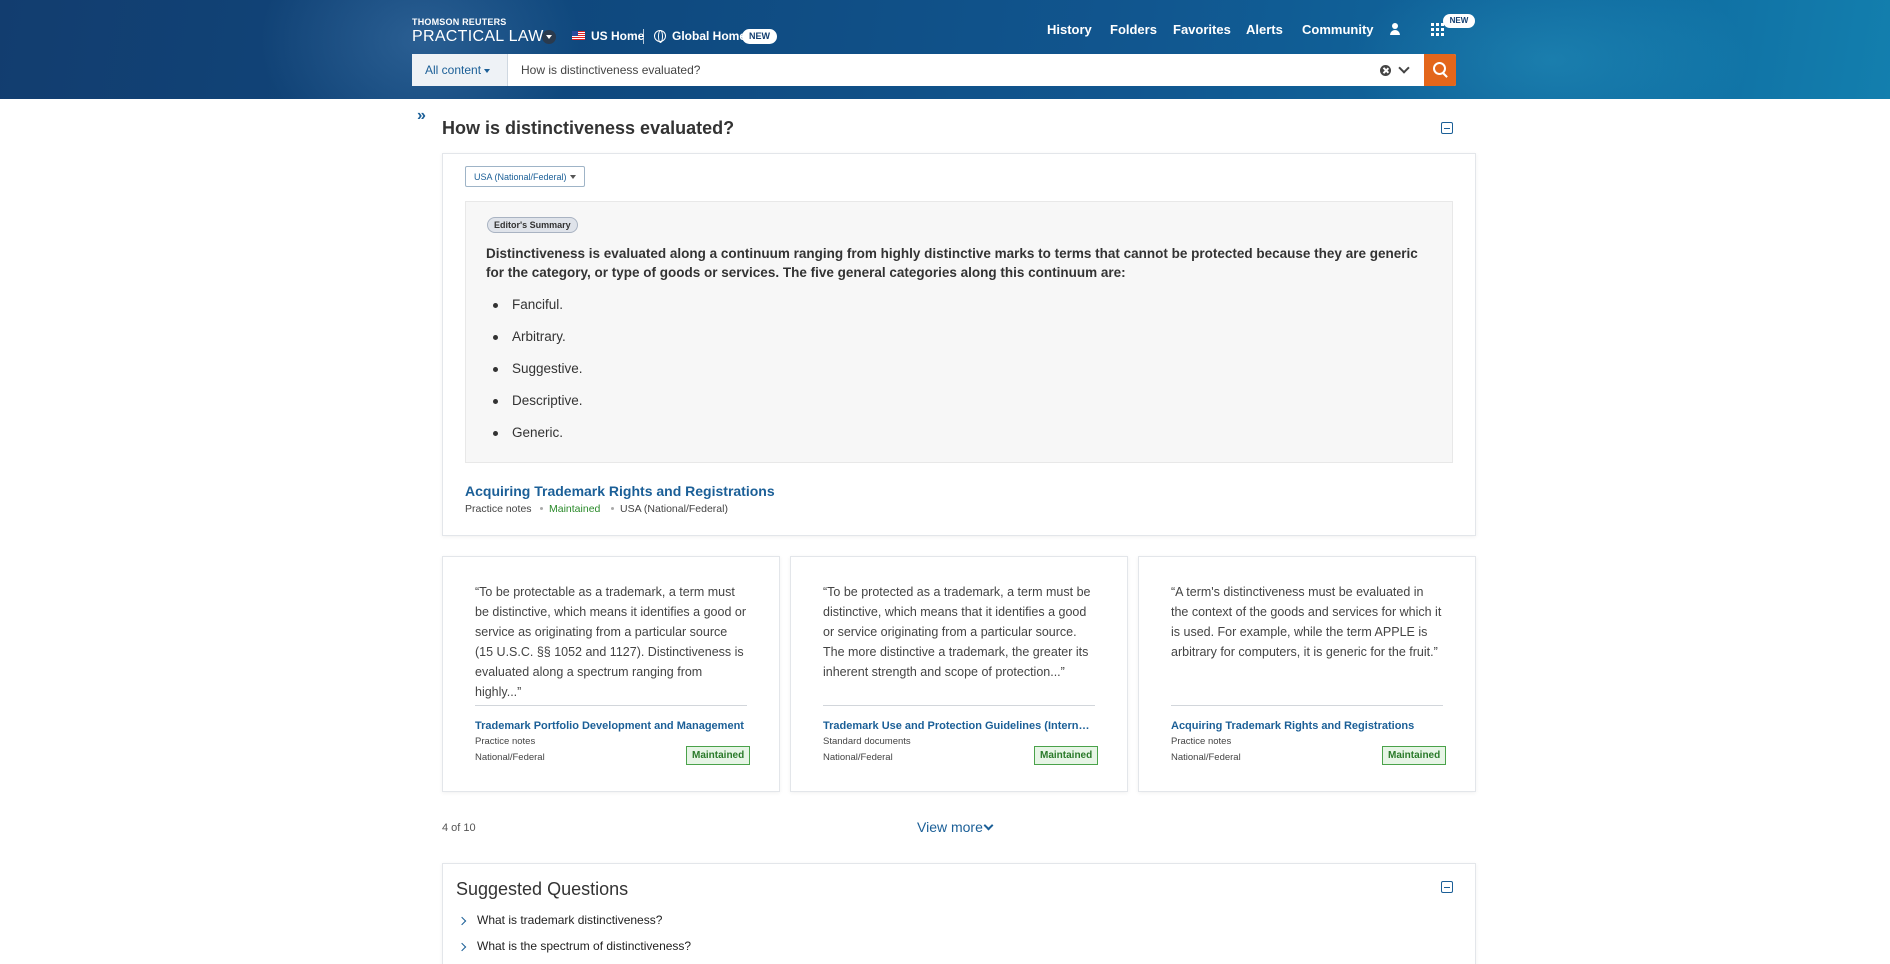  What do you see at coordinates (1385, 70) in the screenshot?
I see `clear-search-icon` at bounding box center [1385, 70].